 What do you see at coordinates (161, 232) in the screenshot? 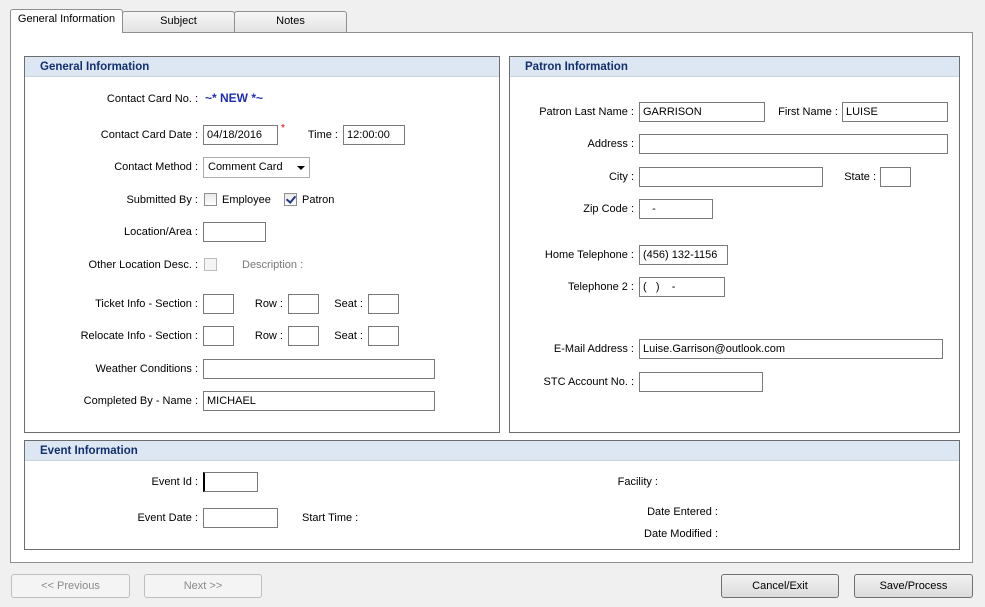
I see `location-area-label: Location/Area :` at bounding box center [161, 232].